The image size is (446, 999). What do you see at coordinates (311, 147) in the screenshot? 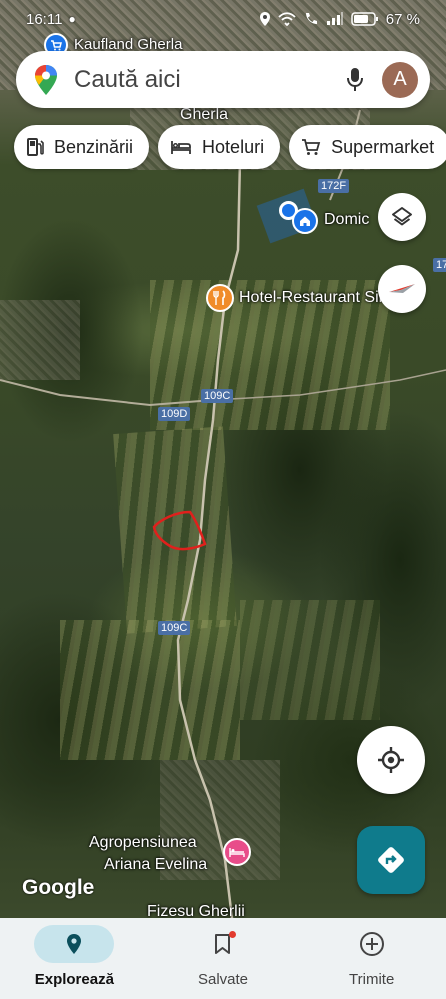
I see `shopping-cart-icon` at bounding box center [311, 147].